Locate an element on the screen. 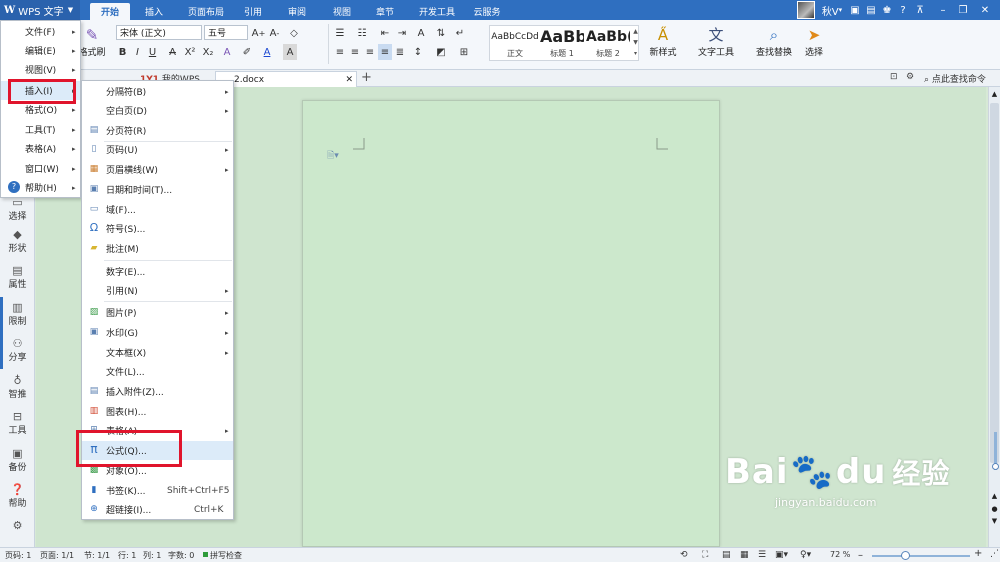 The height and width of the screenshot is (562, 1000). subscript-icon: X₂ is located at coordinates (208, 52).